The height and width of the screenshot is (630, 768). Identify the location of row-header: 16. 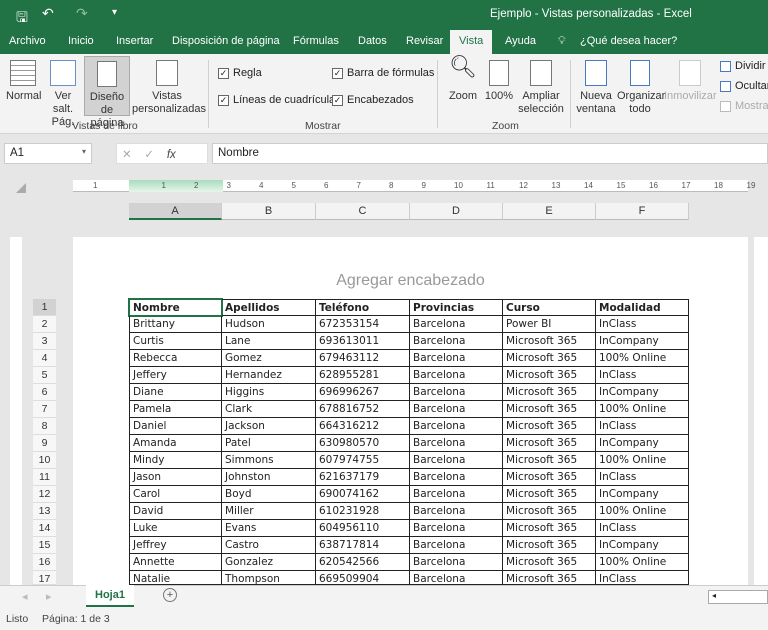
(44, 562).